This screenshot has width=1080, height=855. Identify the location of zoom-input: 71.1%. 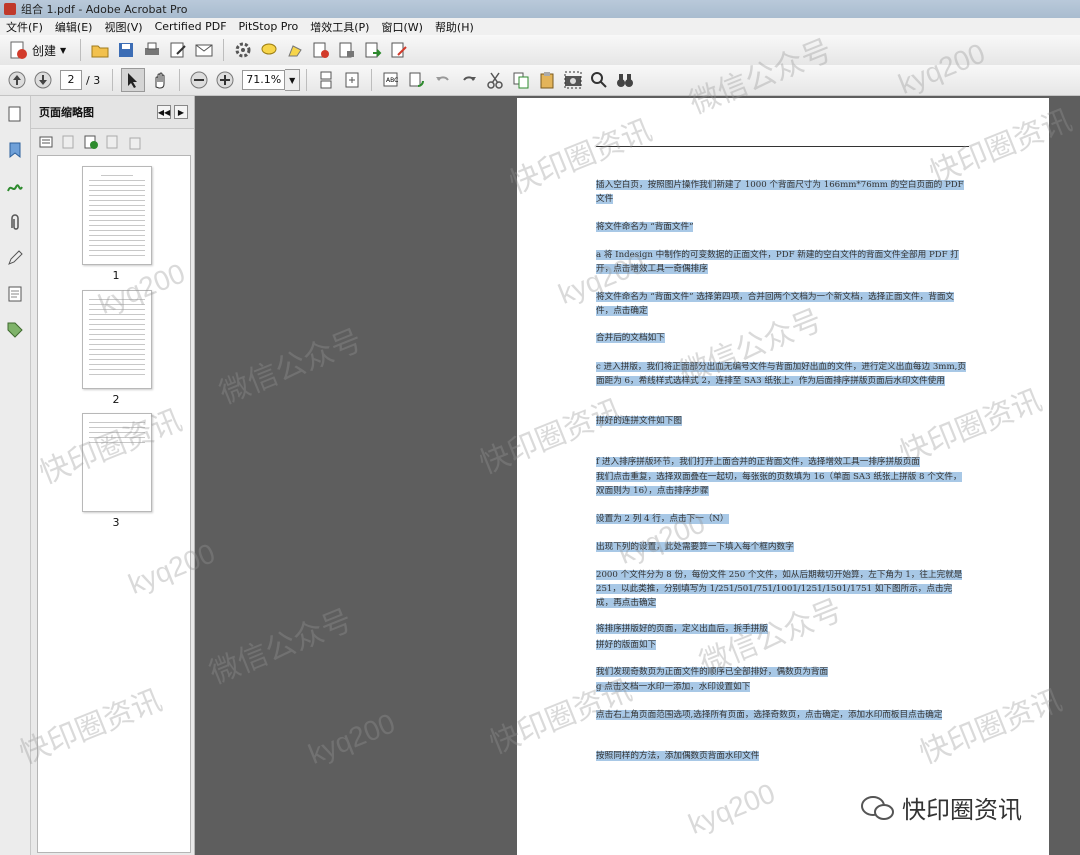
(264, 80).